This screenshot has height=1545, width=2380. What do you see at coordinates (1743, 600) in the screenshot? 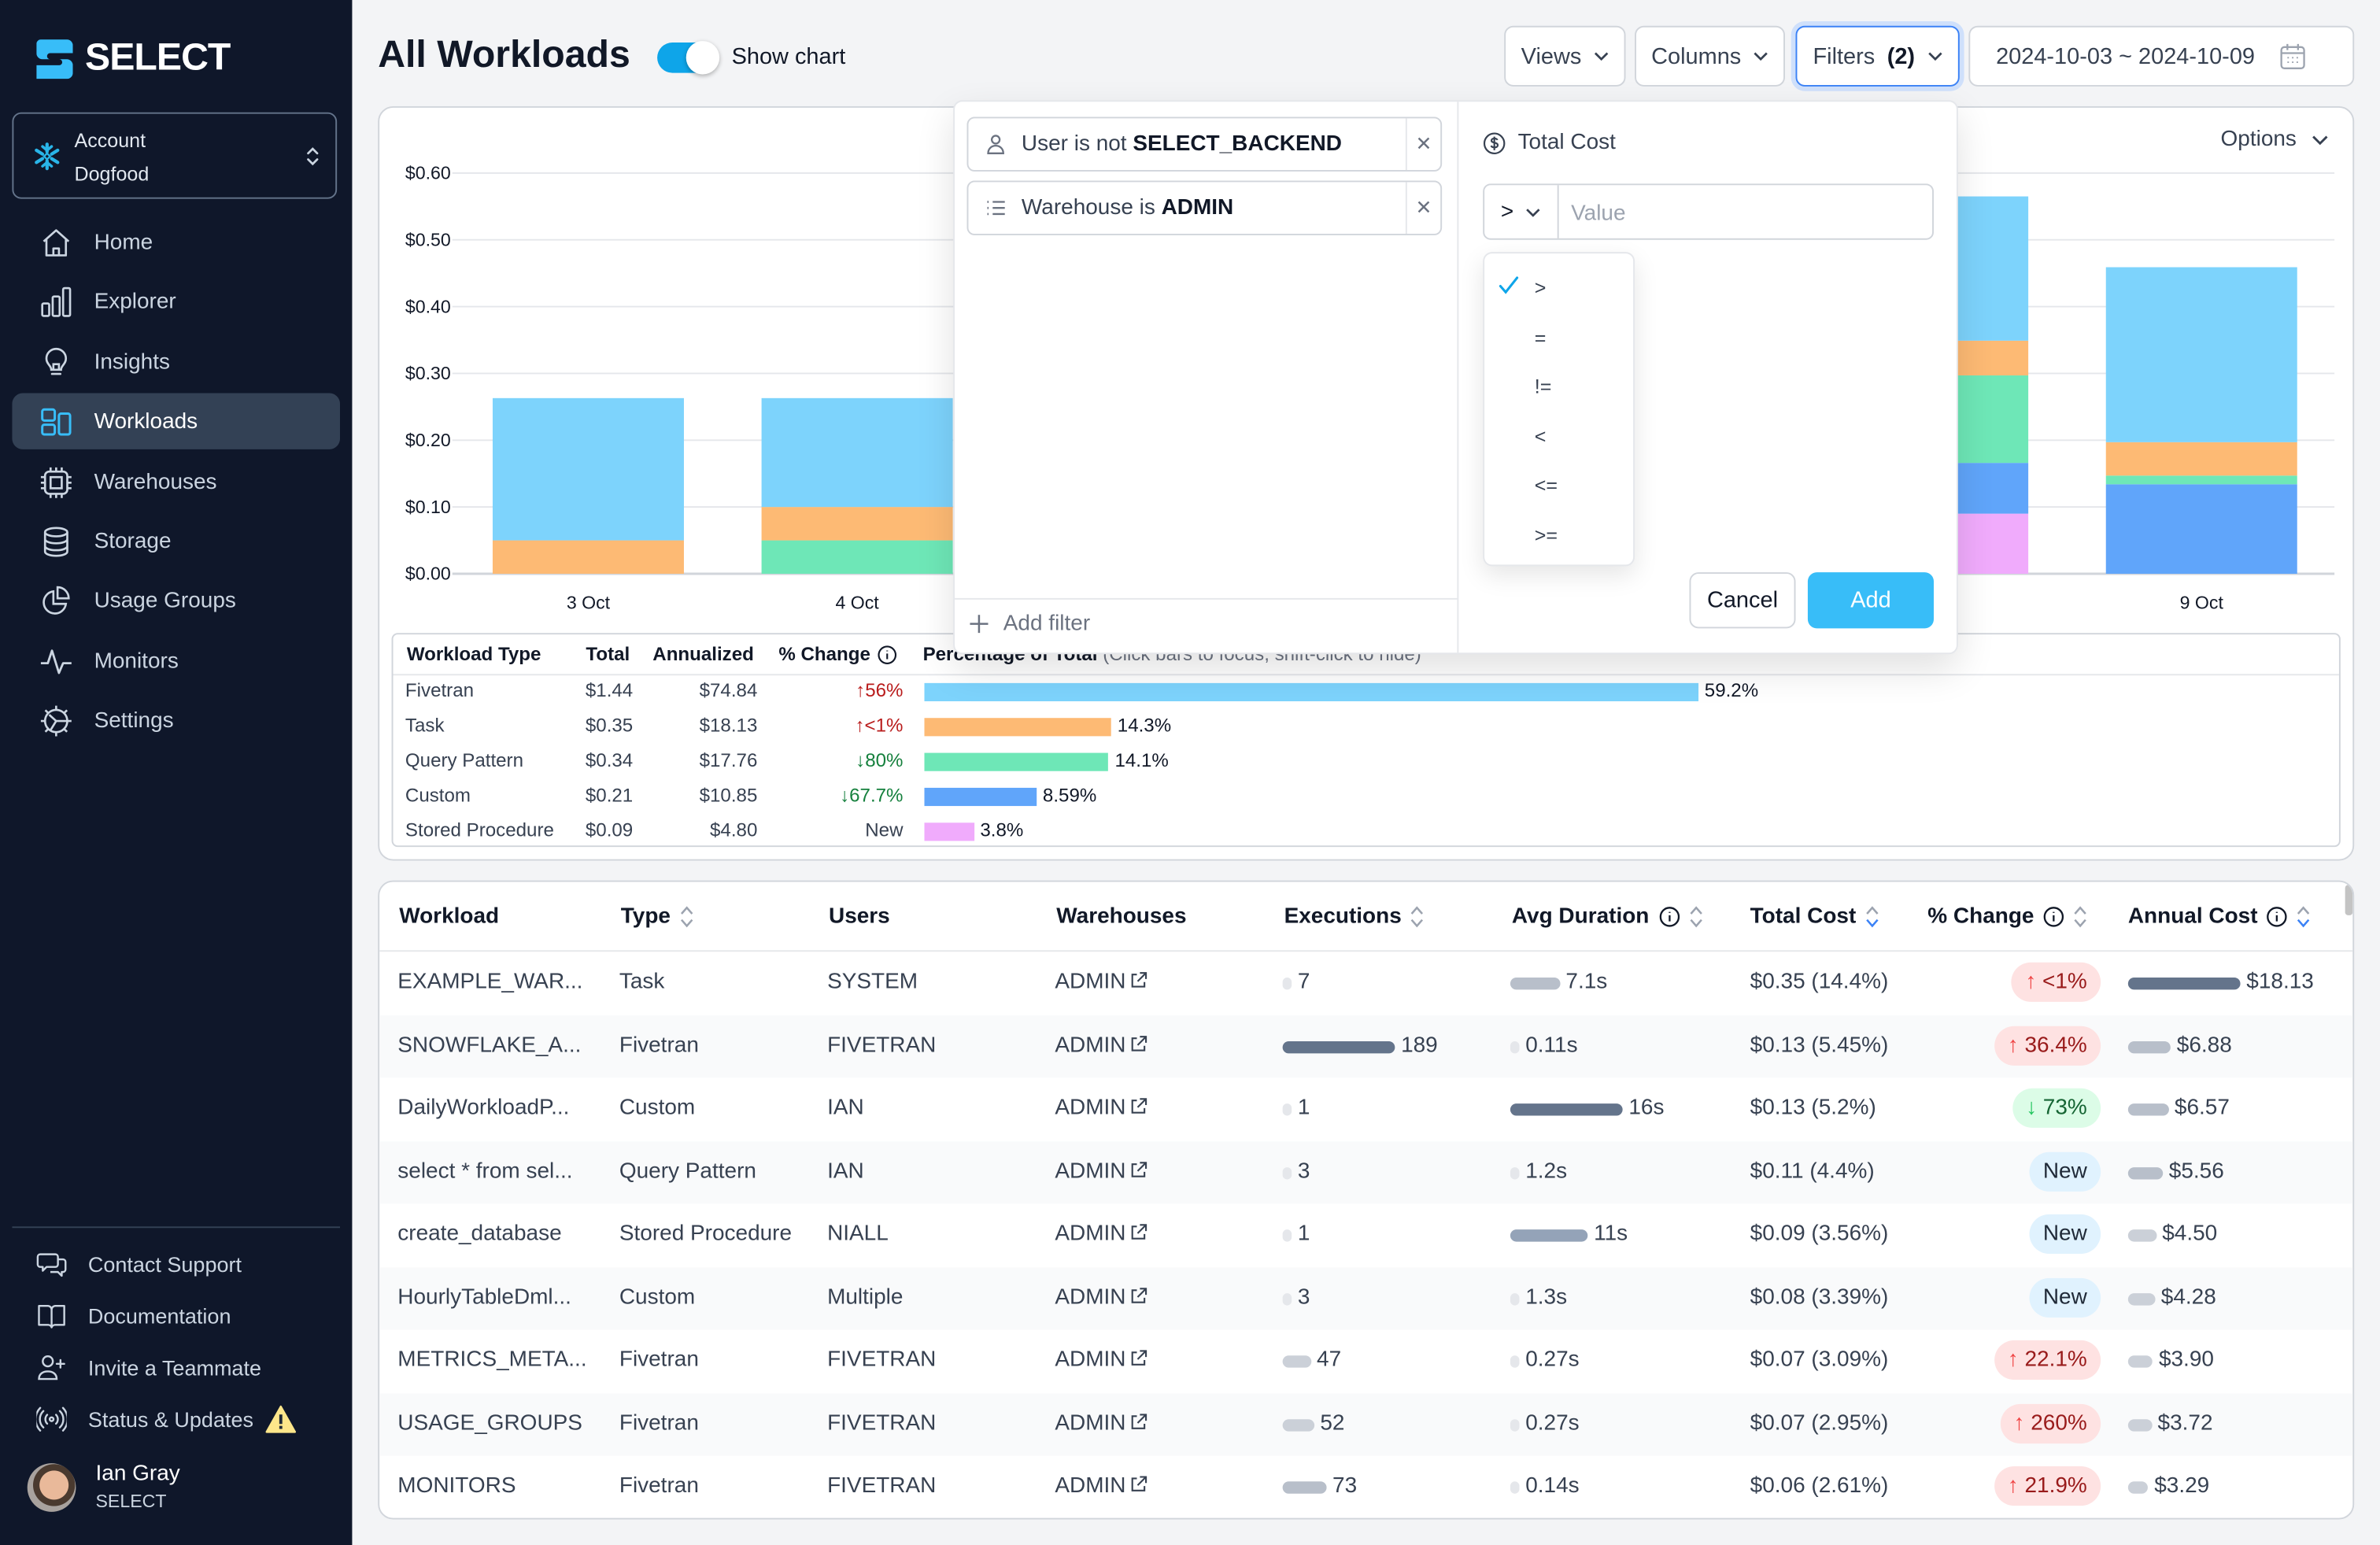
I see `cancel-button: Cancel` at bounding box center [1743, 600].